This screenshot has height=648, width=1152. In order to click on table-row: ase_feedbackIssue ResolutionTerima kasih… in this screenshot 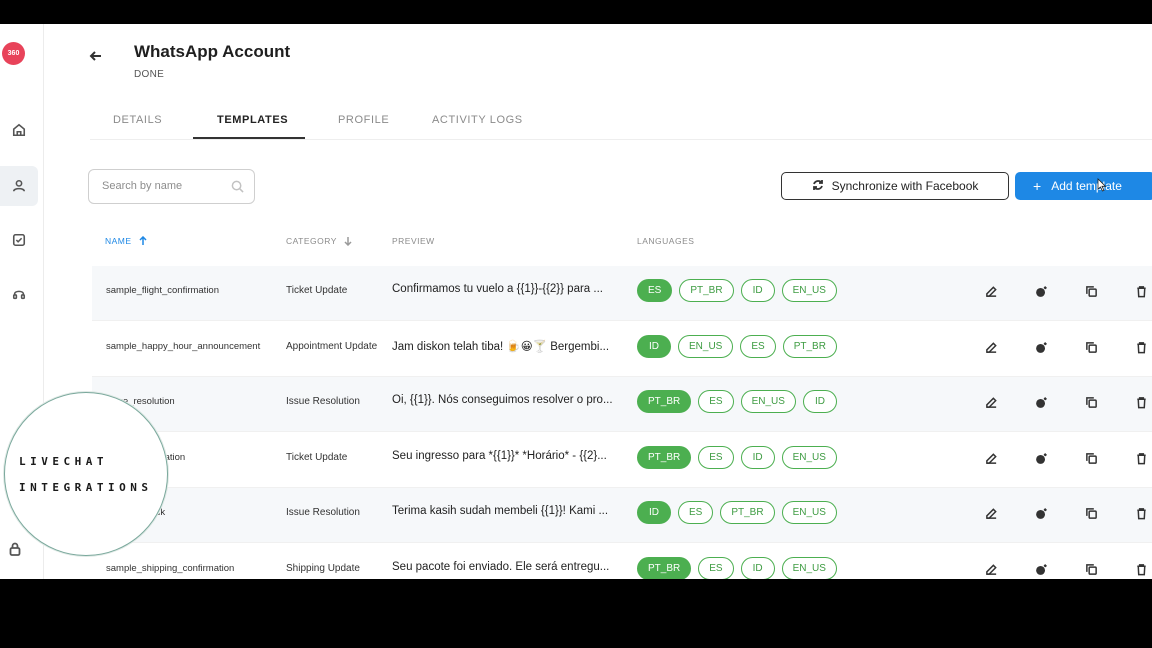, I will do `click(622, 515)`.